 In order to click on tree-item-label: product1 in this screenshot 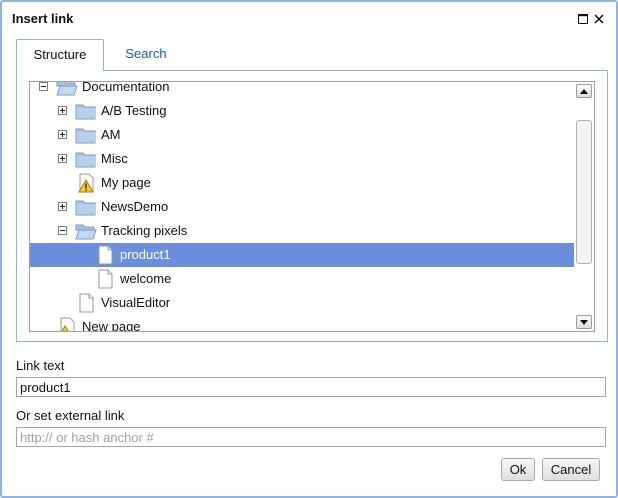, I will do `click(145, 254)`.